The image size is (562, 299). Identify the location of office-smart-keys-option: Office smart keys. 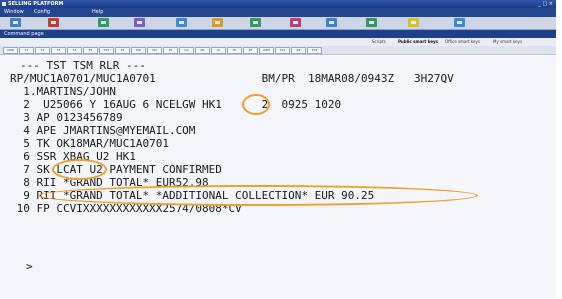
(462, 42).